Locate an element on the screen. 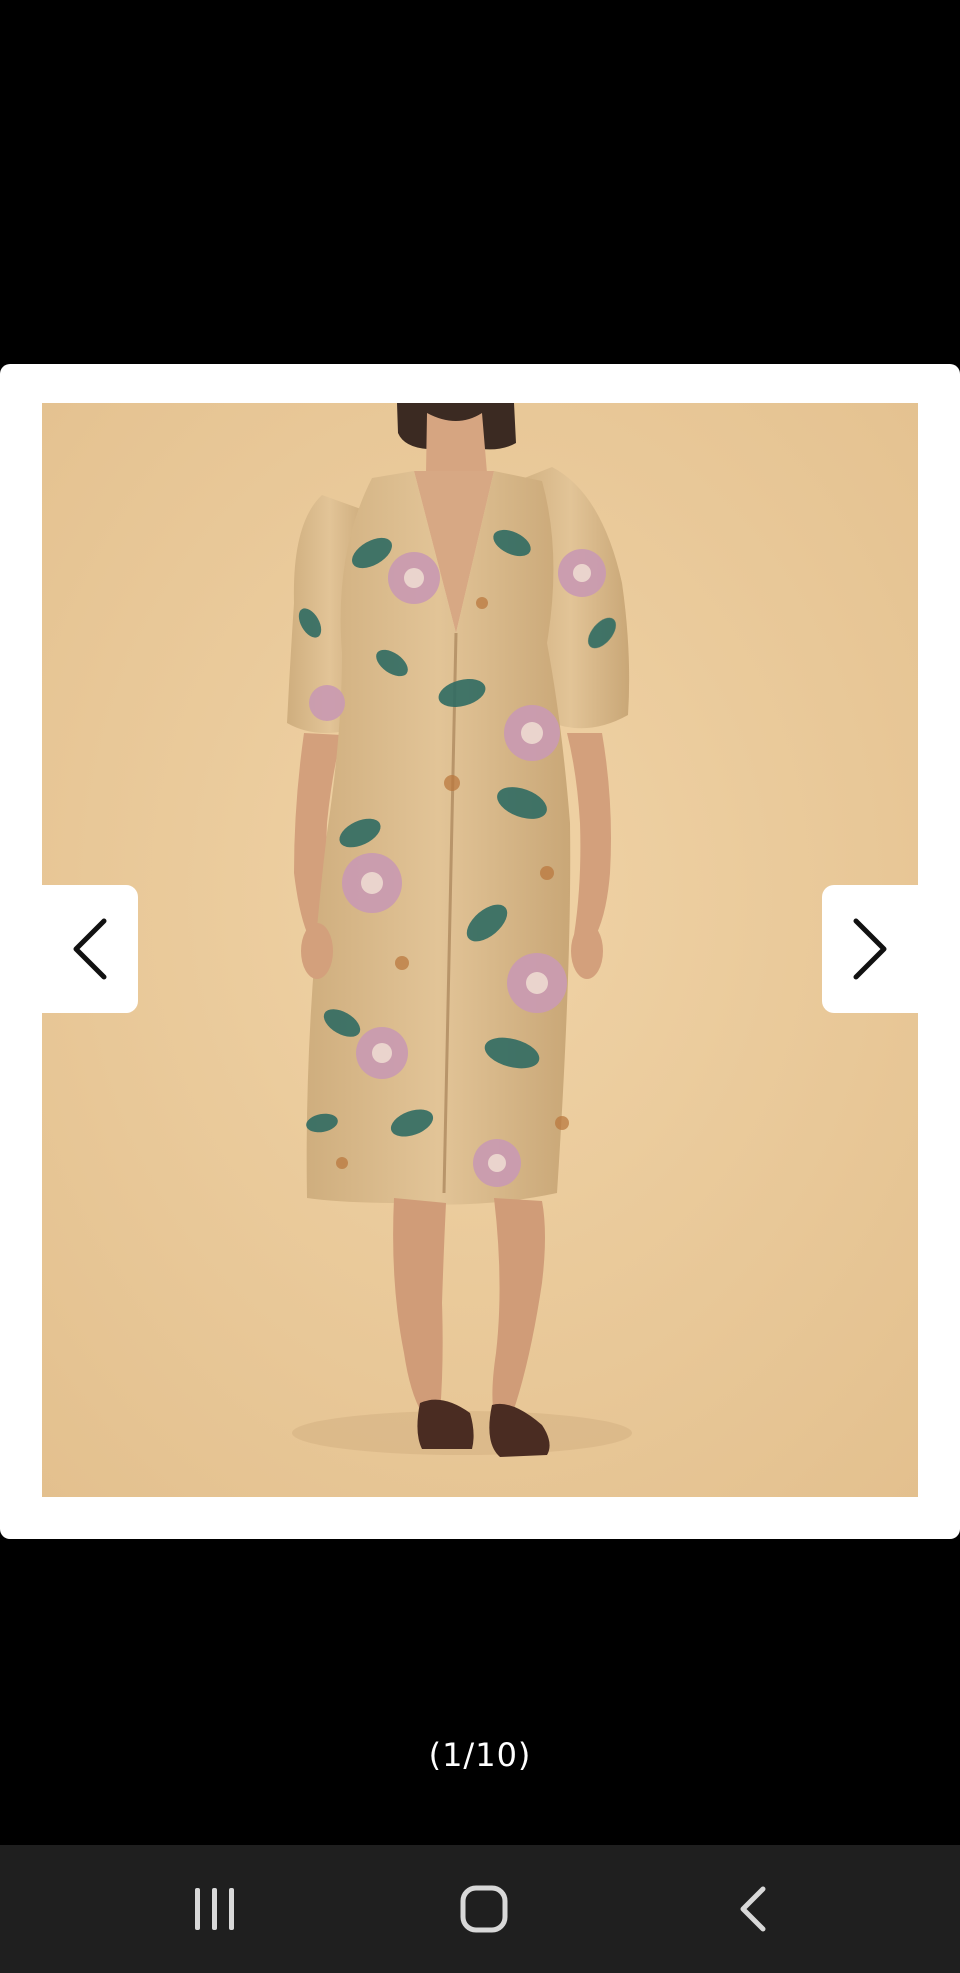 Image resolution: width=960 pixels, height=1973 pixels. back-button is located at coordinates (753, 1909).